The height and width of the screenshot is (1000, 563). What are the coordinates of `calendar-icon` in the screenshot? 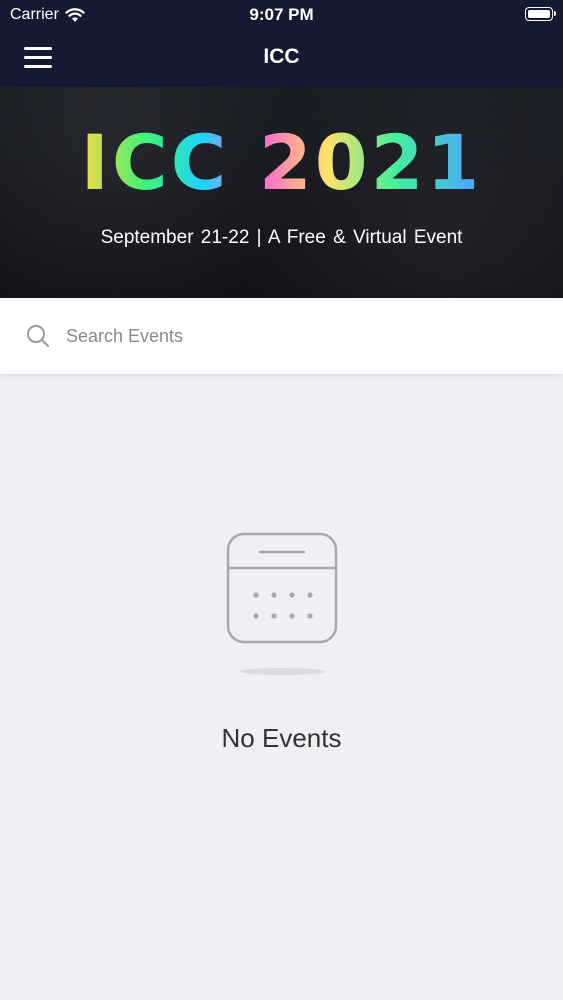 It's located at (282, 588).